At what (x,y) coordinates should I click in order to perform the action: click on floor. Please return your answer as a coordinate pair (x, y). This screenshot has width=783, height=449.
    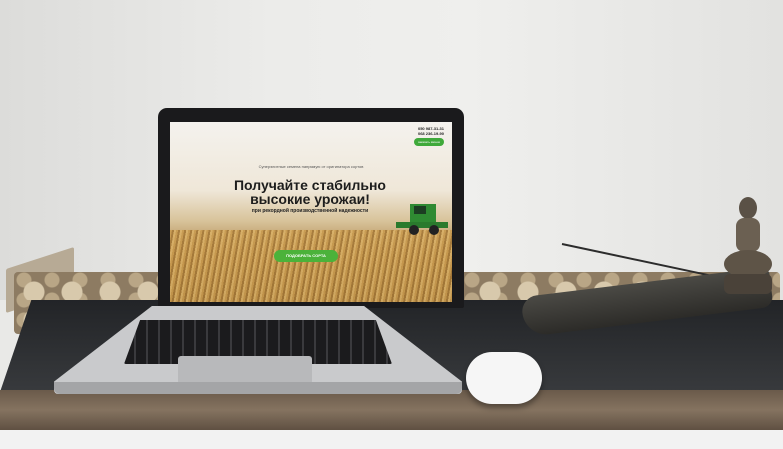
    Looking at the image, I should click on (391, 439).